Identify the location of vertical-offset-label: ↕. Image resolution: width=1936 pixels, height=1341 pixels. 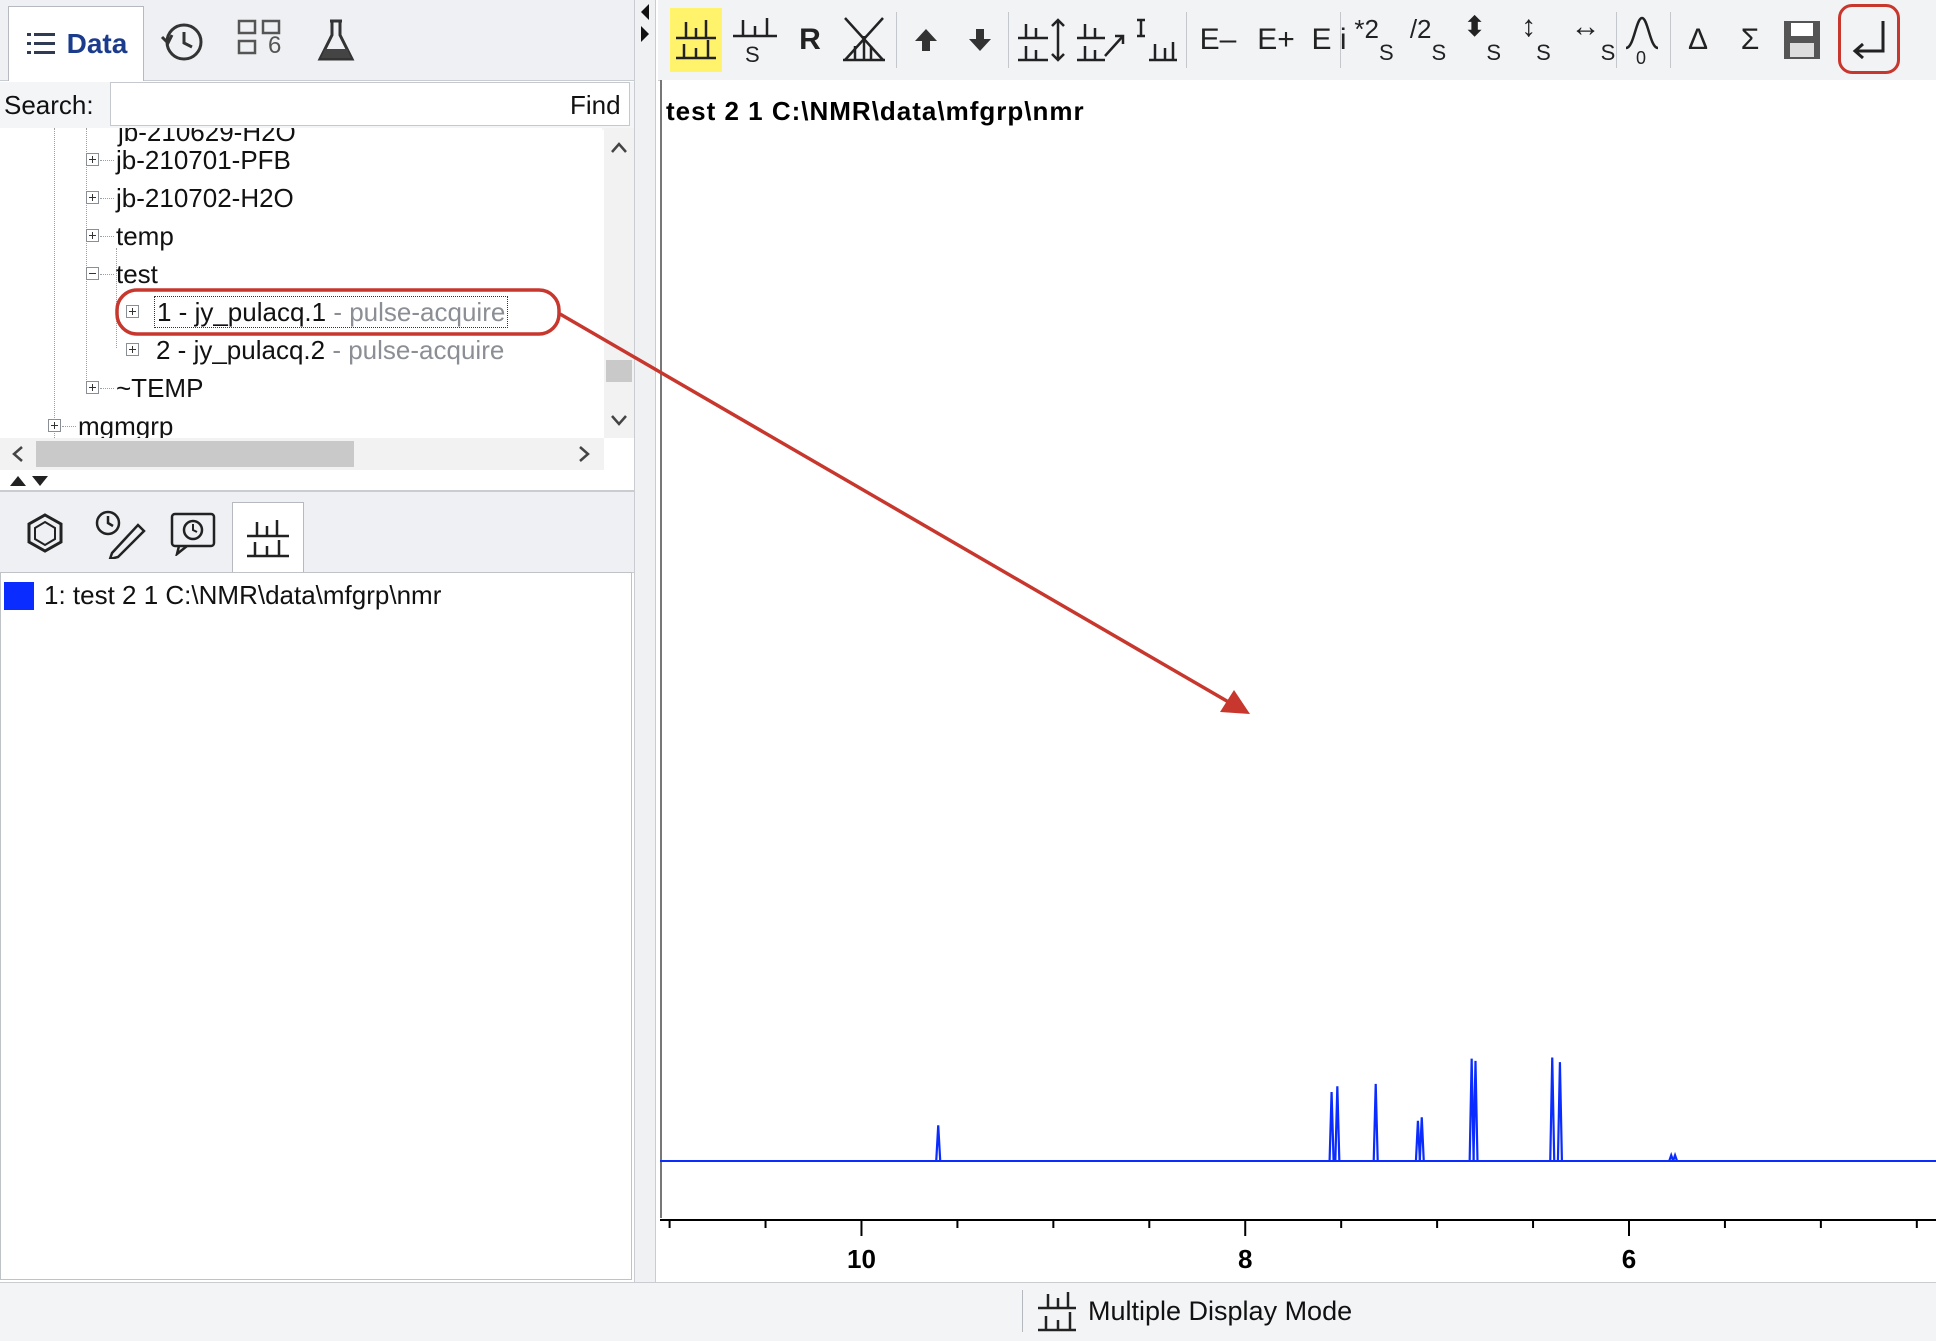
(1529, 26).